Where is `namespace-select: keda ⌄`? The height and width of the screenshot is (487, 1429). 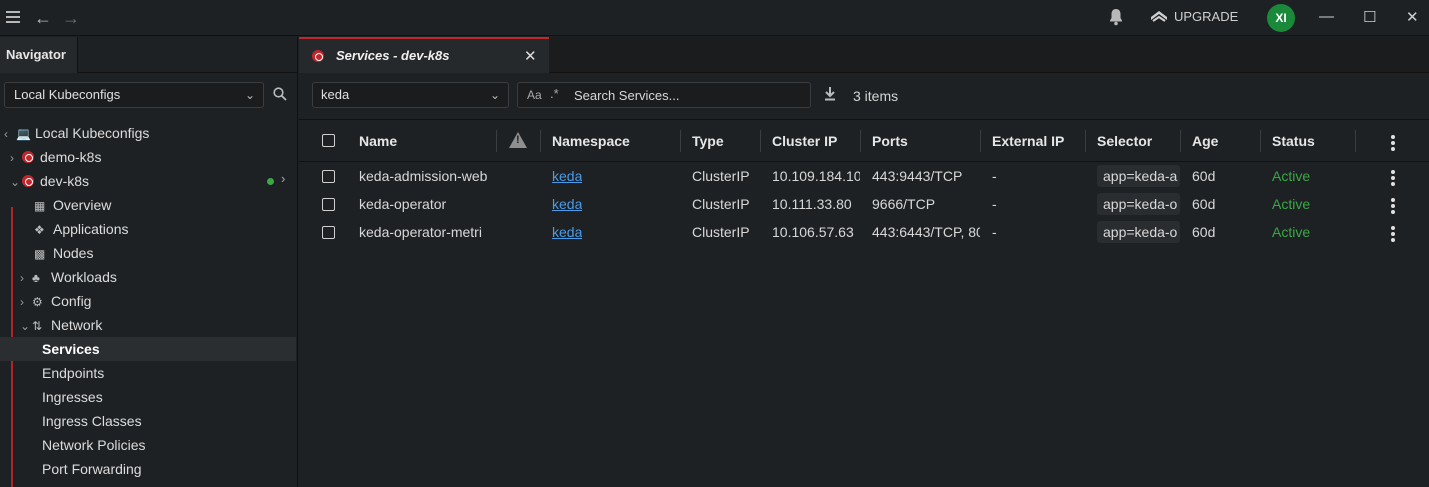
namespace-select: keda ⌄ is located at coordinates (410, 95).